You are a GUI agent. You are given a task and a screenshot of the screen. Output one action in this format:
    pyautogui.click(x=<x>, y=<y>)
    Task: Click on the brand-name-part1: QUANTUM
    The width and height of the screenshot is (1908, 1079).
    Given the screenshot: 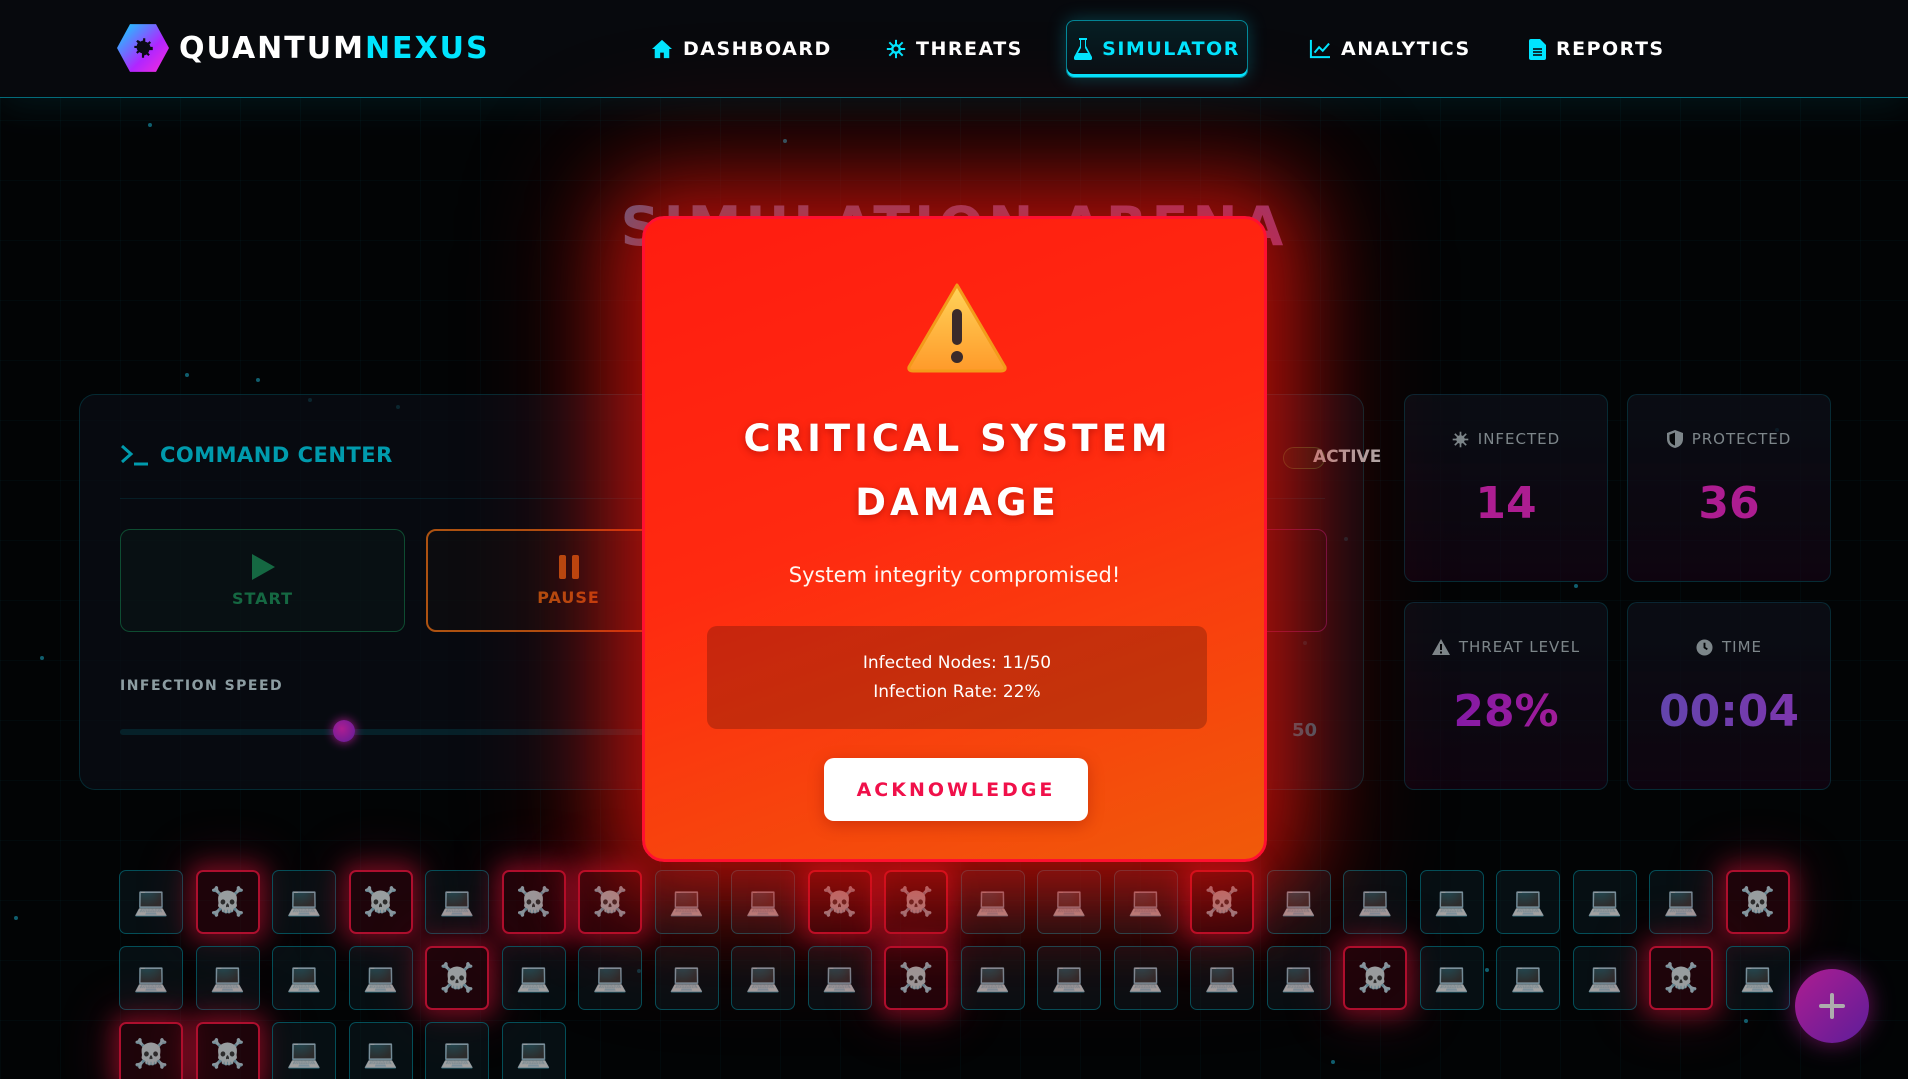 What is the action you would take?
    pyautogui.click(x=272, y=48)
    